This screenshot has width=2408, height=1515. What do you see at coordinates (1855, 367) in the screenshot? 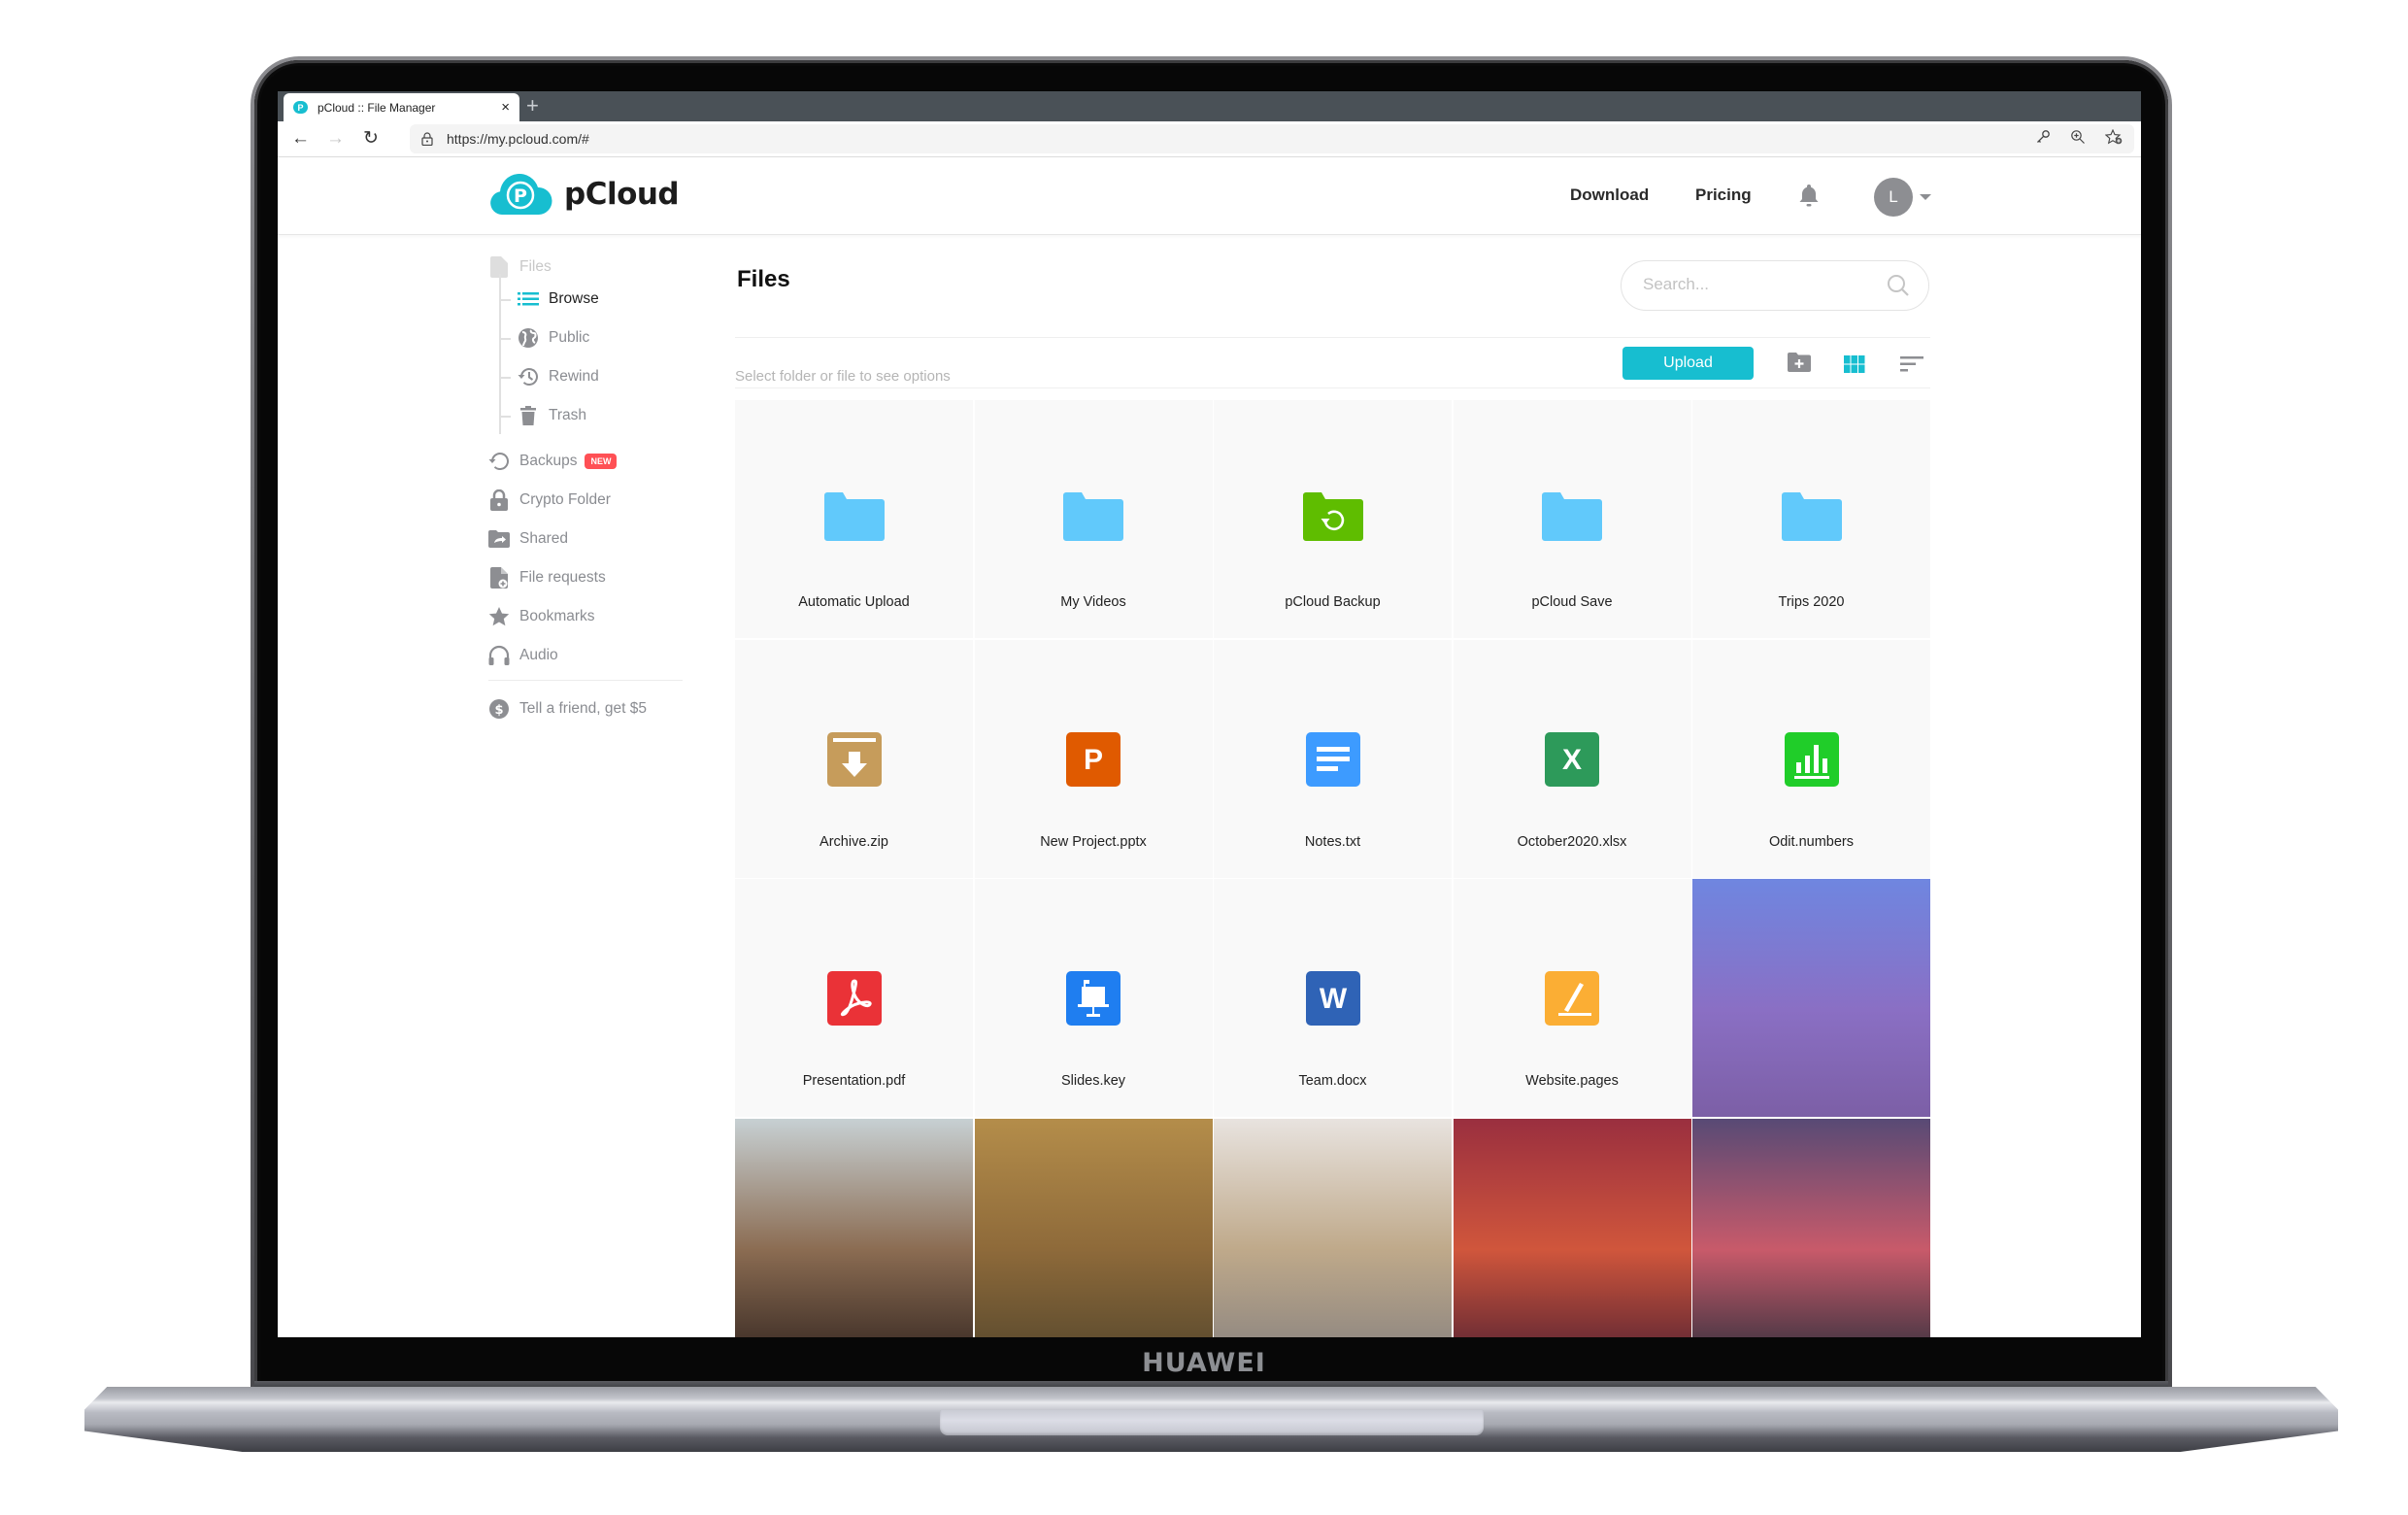
I see `grid-view-icon` at bounding box center [1855, 367].